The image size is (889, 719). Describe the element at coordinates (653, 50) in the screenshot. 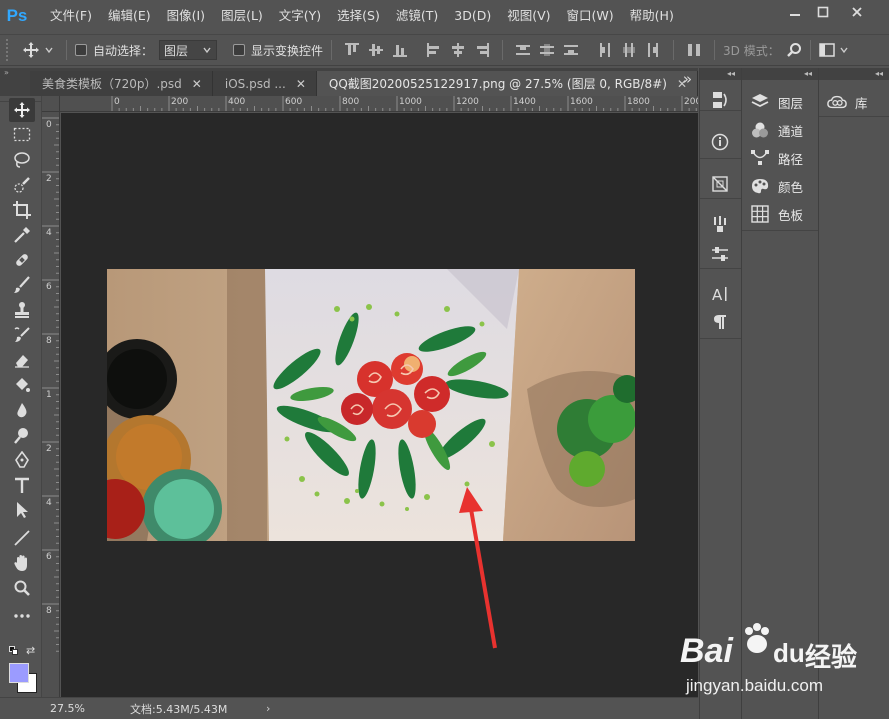

I see `distribute-right-icon` at that location.